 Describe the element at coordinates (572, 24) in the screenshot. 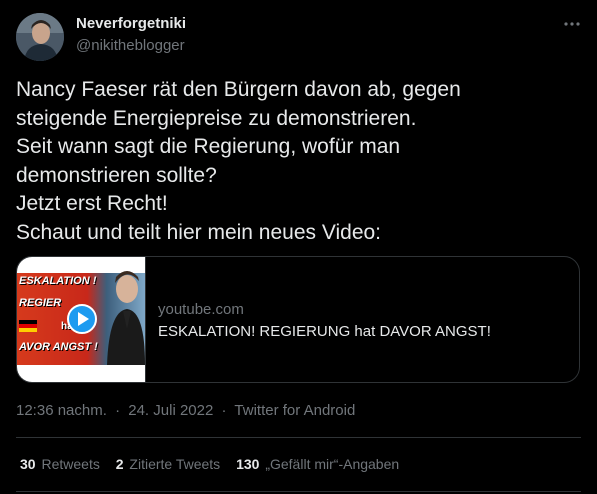

I see `more-horizontal-icon` at that location.